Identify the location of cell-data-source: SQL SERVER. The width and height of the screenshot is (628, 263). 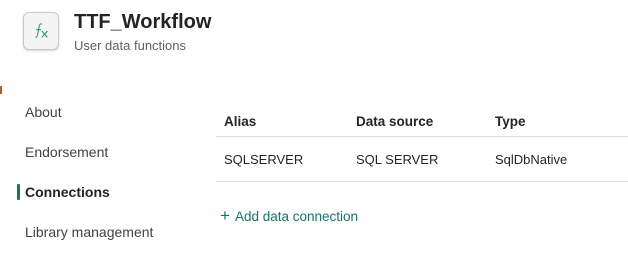
(397, 159).